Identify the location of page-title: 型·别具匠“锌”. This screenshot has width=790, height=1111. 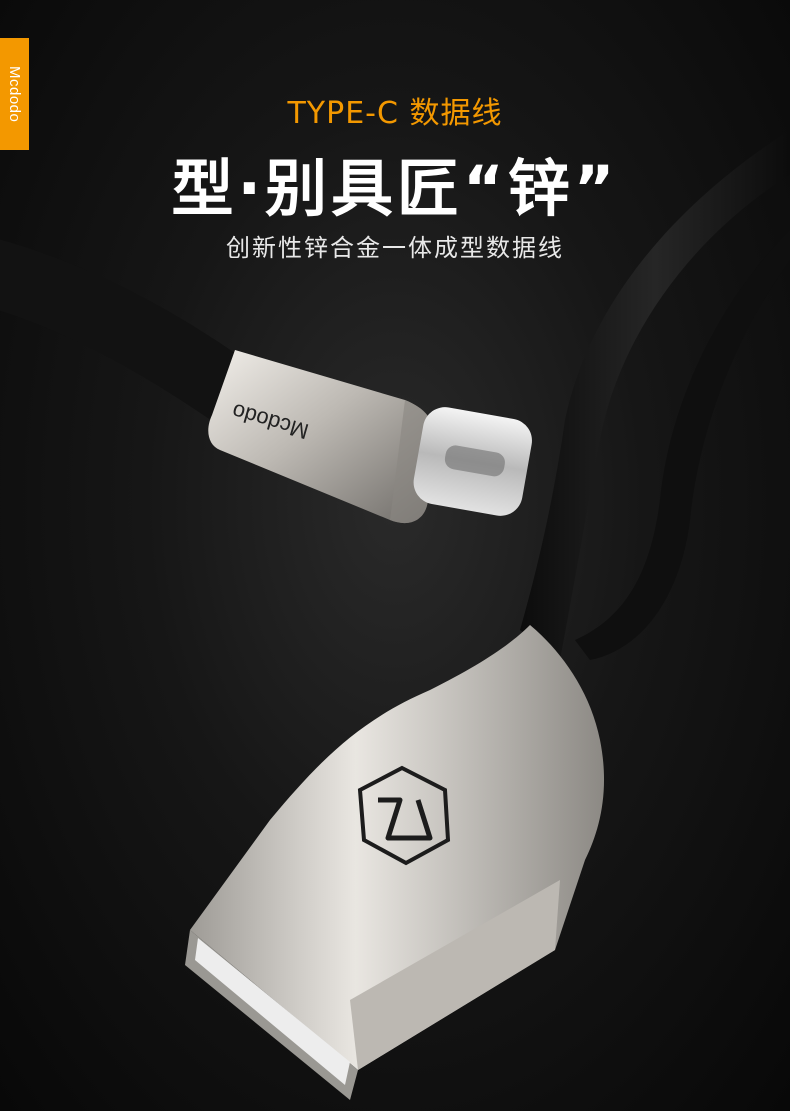
(395, 188).